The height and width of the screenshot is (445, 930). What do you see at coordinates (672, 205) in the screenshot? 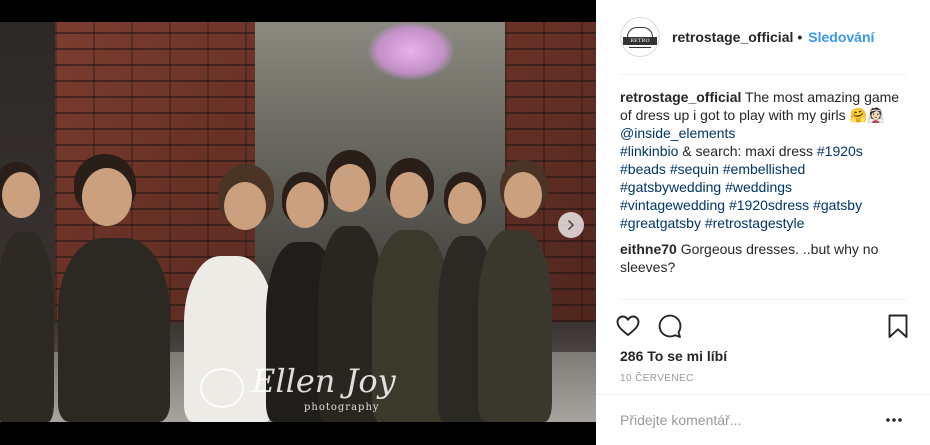
I see `hashtag-link: #vintagewedding` at bounding box center [672, 205].